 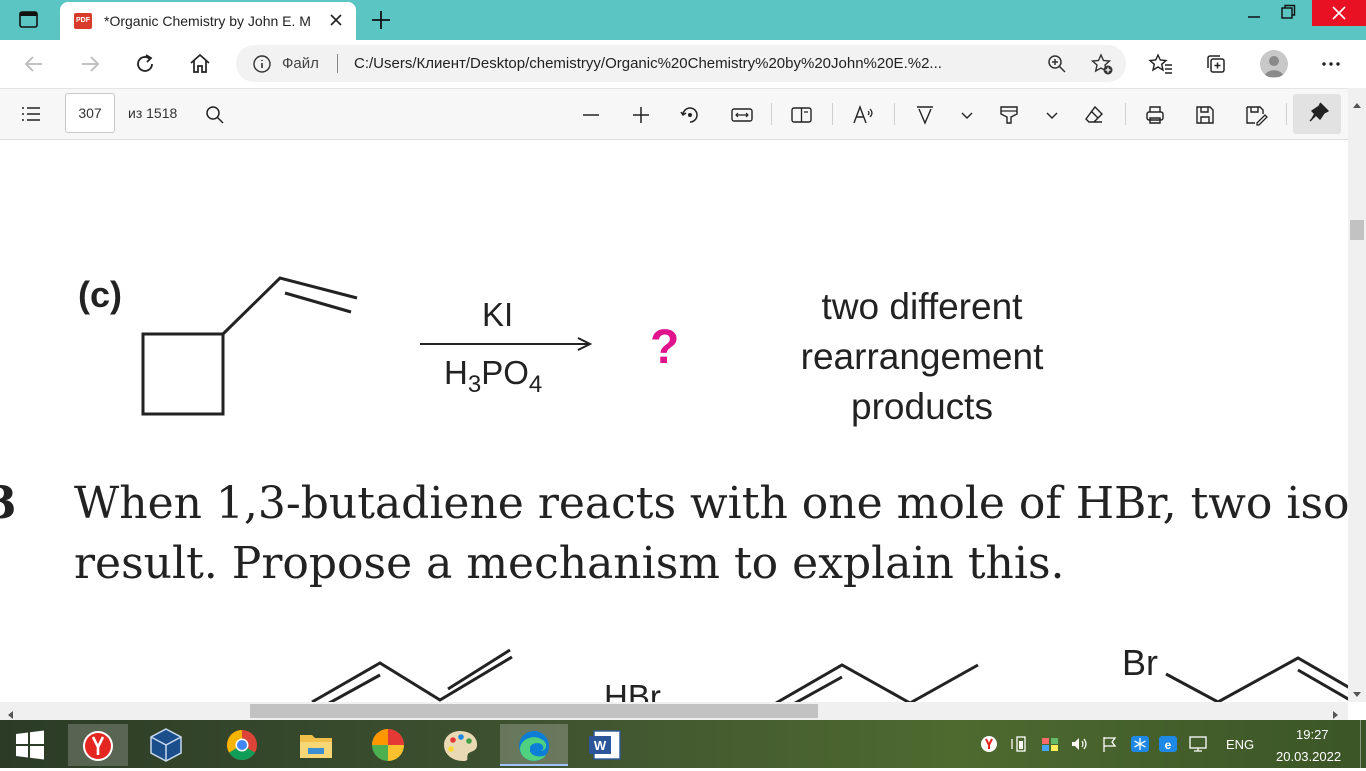 I want to click on save-icon, so click(x=1205, y=115).